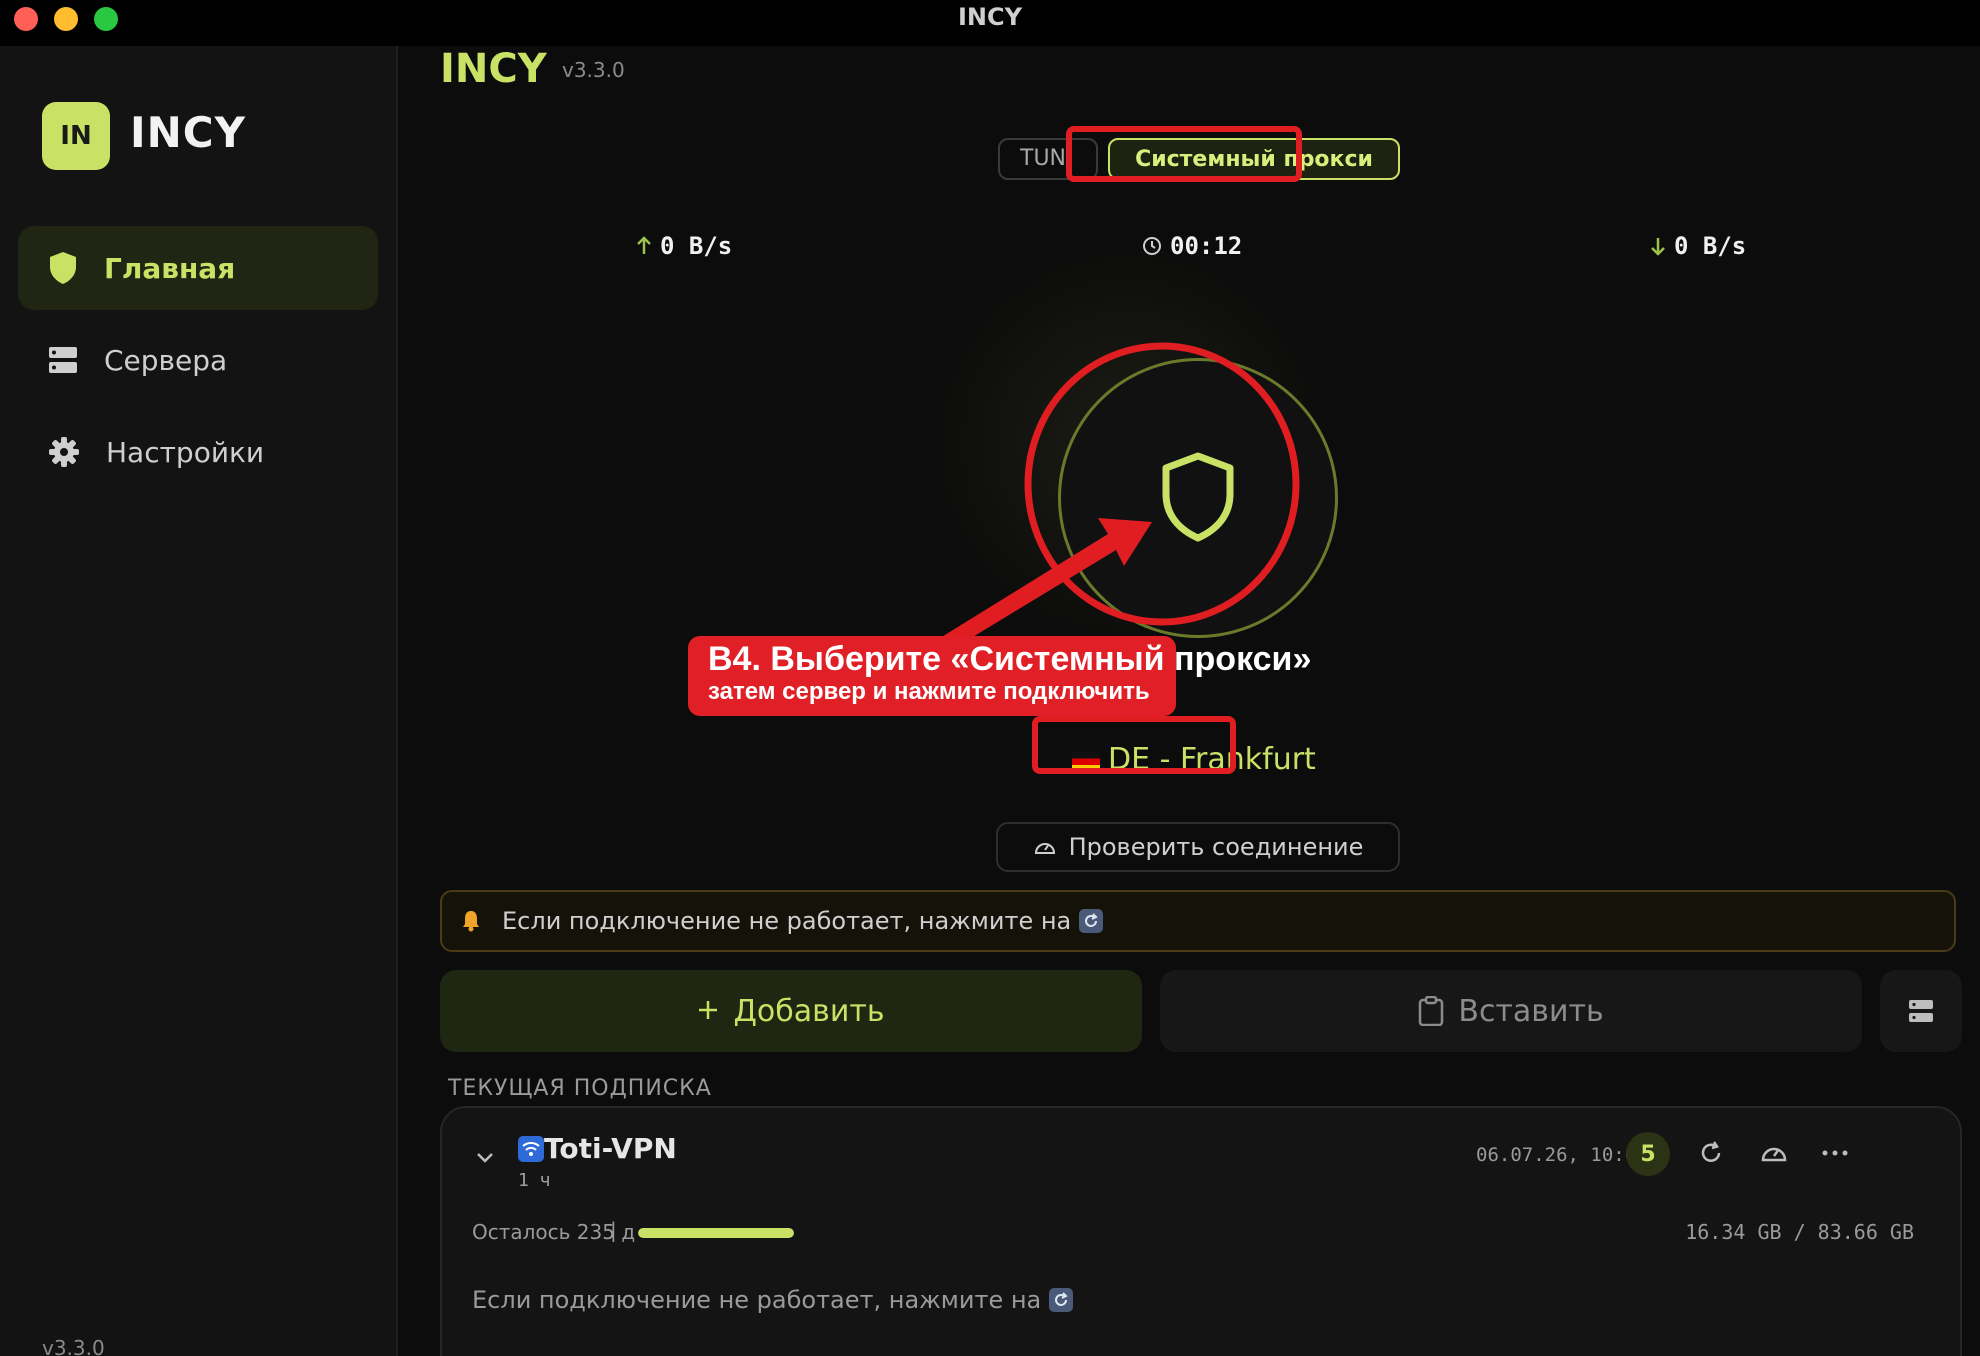  I want to click on update-interval: 1 ч, so click(534, 1180).